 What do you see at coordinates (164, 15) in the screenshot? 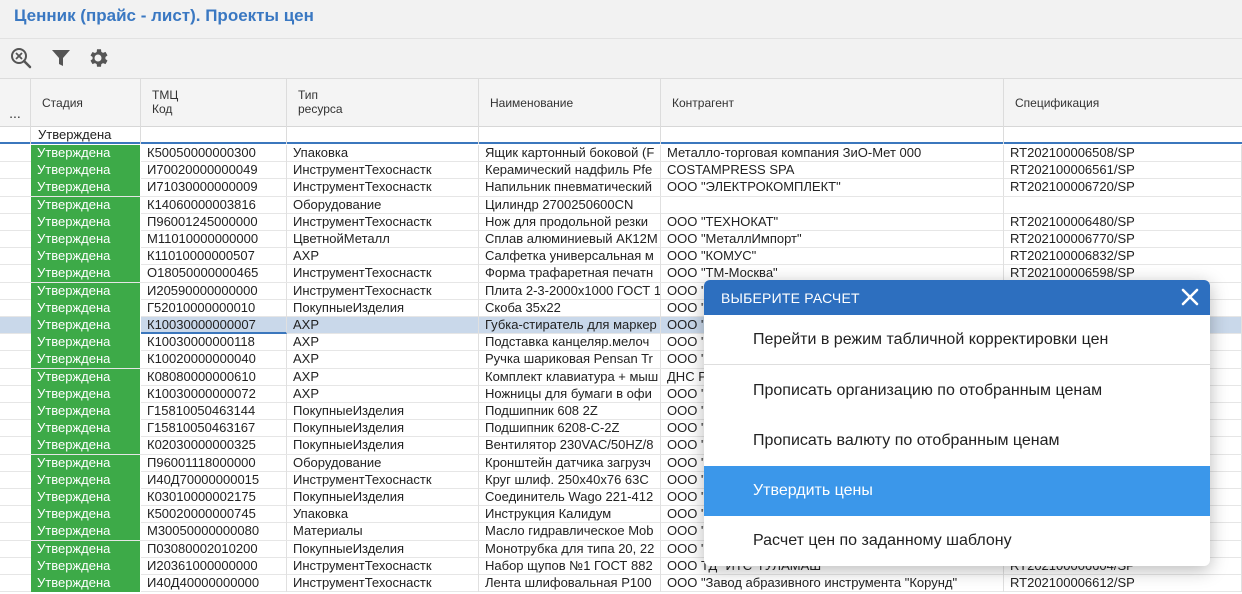
I see `page-title: Ценник (прайс - лист). Проекты цен` at bounding box center [164, 15].